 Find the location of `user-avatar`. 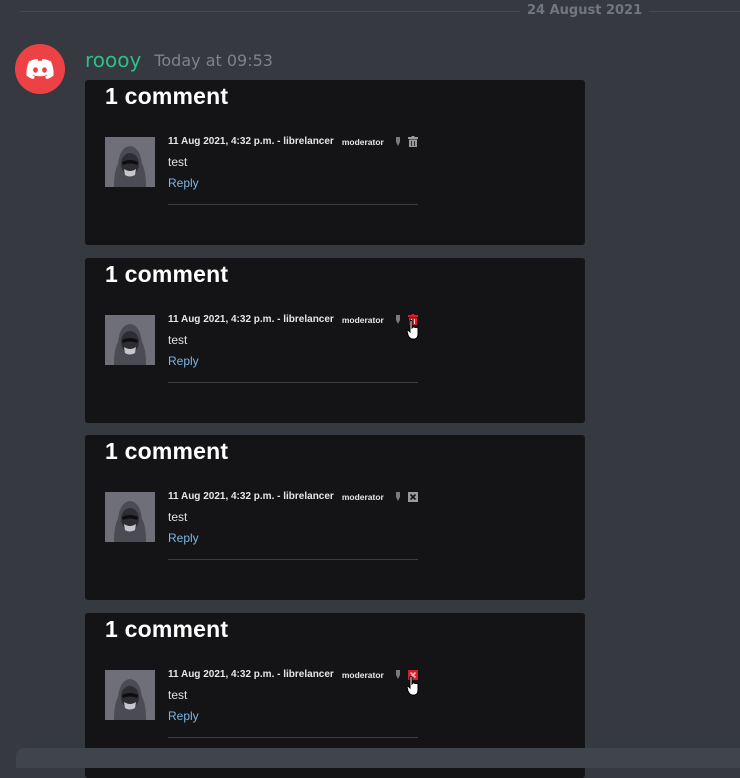

user-avatar is located at coordinates (40, 69).